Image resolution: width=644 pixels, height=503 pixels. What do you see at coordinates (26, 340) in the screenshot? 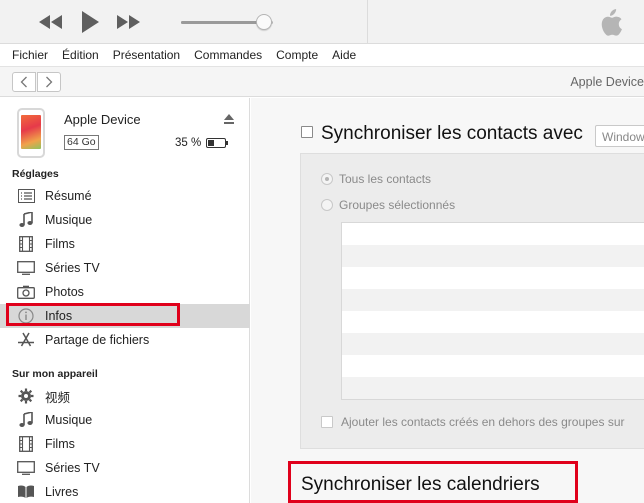
I see `app-store-icon` at bounding box center [26, 340].